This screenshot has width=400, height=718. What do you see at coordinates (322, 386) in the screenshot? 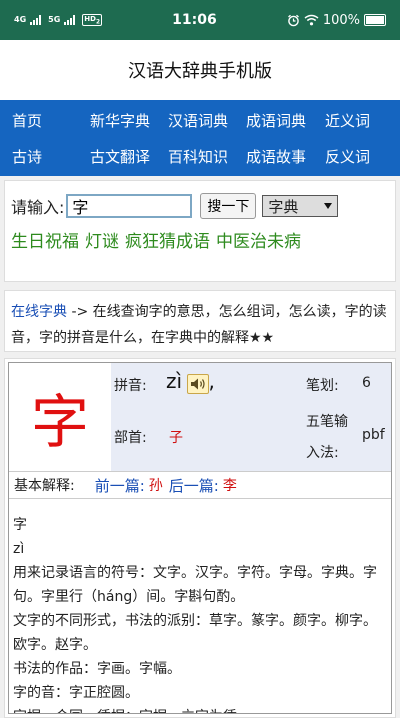
I see `strokes-label: 笔划:` at bounding box center [322, 386].